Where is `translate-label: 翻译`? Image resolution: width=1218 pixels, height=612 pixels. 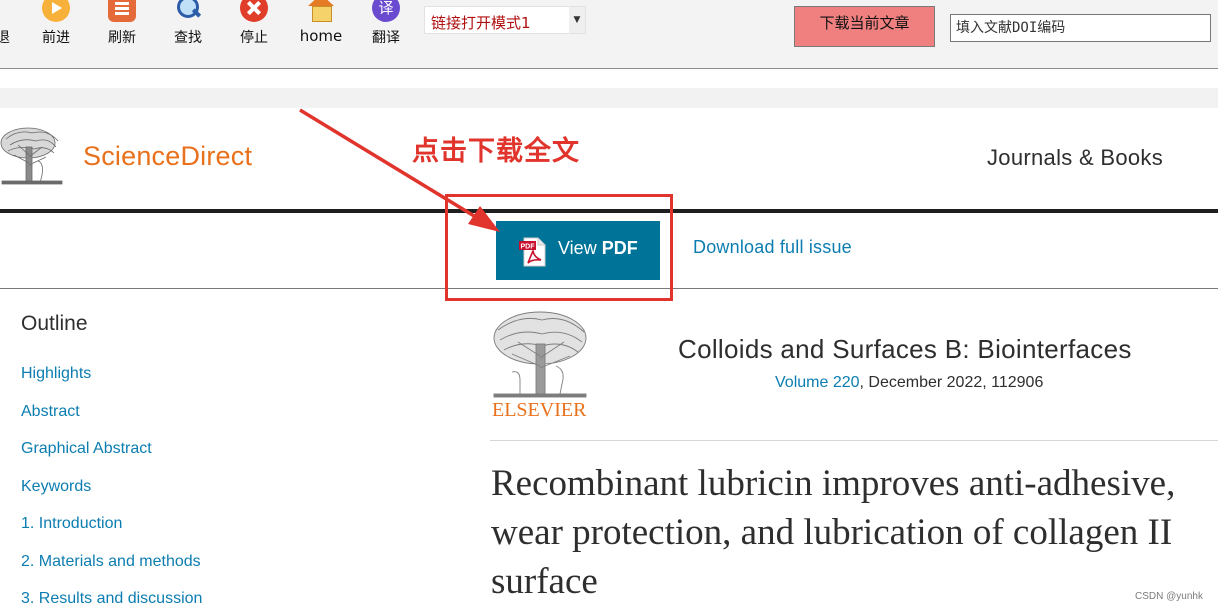
translate-label: 翻译 is located at coordinates (386, 38).